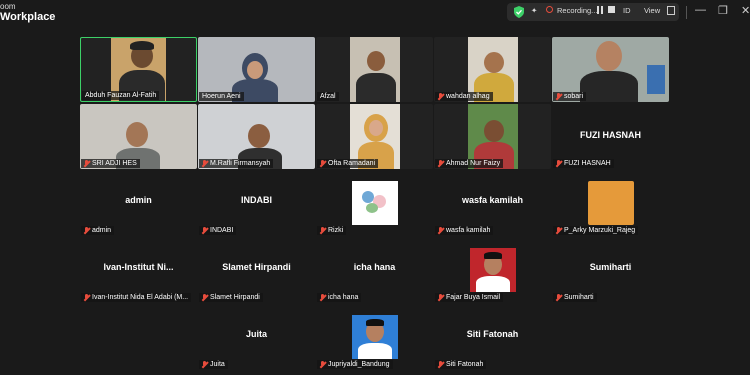 The height and width of the screenshot is (375, 750). What do you see at coordinates (549, 9) in the screenshot?
I see `recording-icon` at bounding box center [549, 9].